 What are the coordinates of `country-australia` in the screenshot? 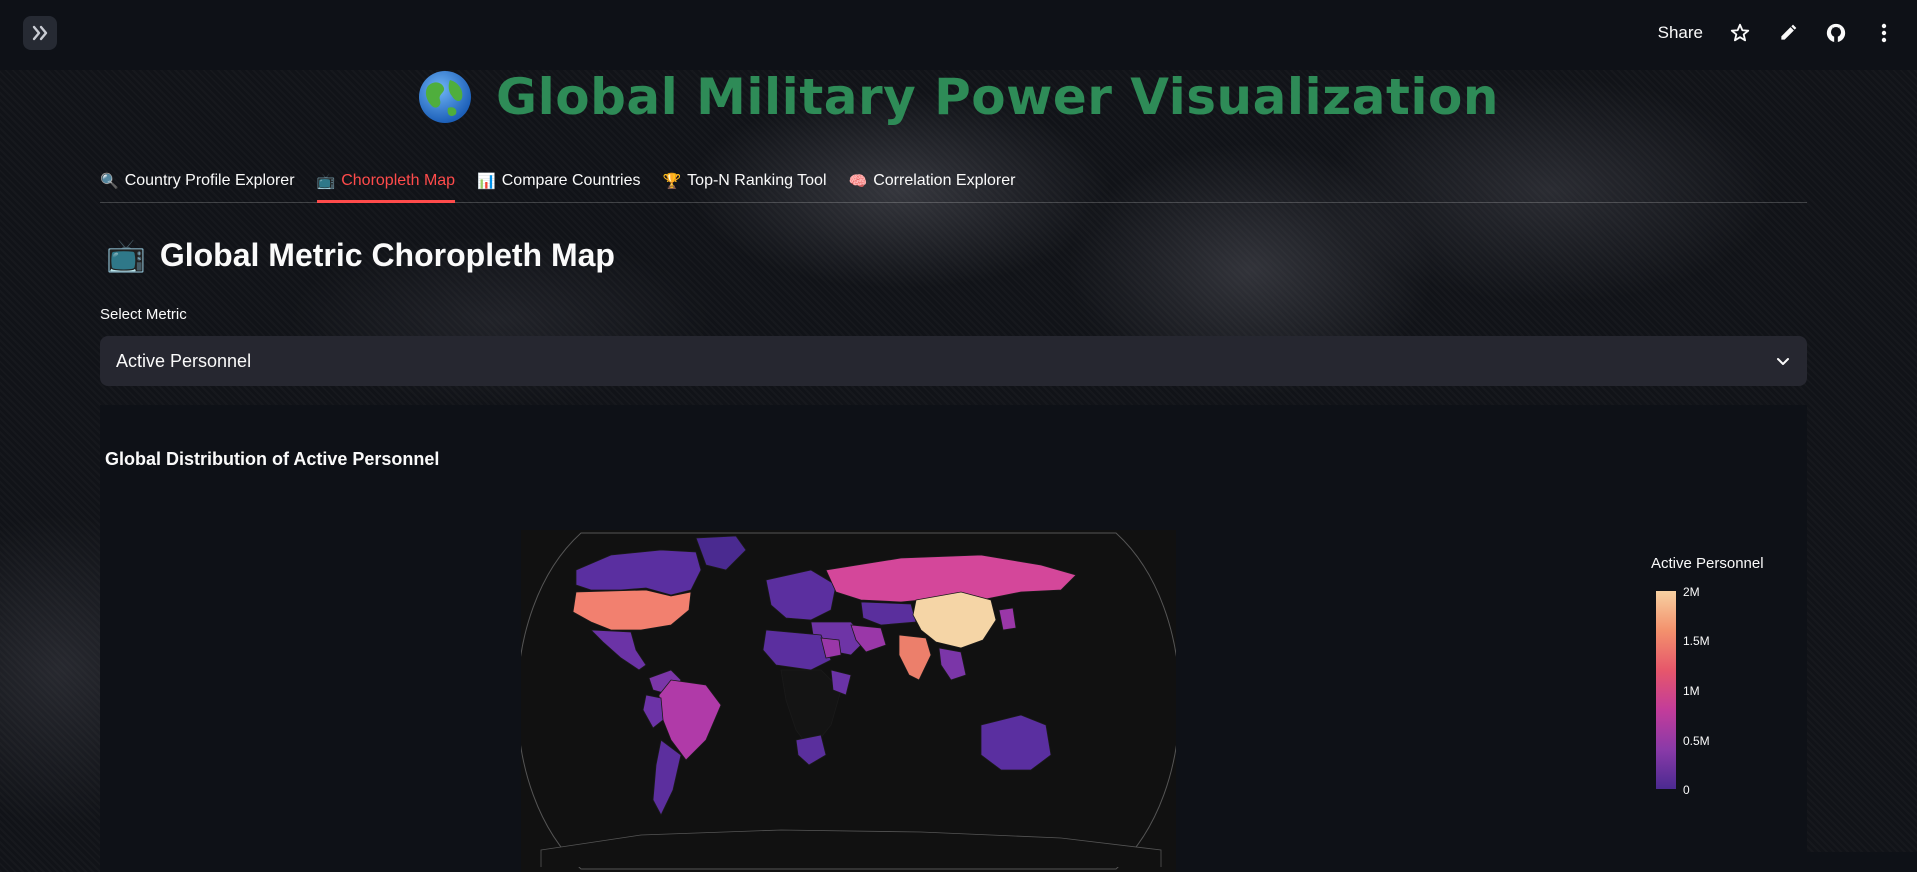 It's located at (1016, 742).